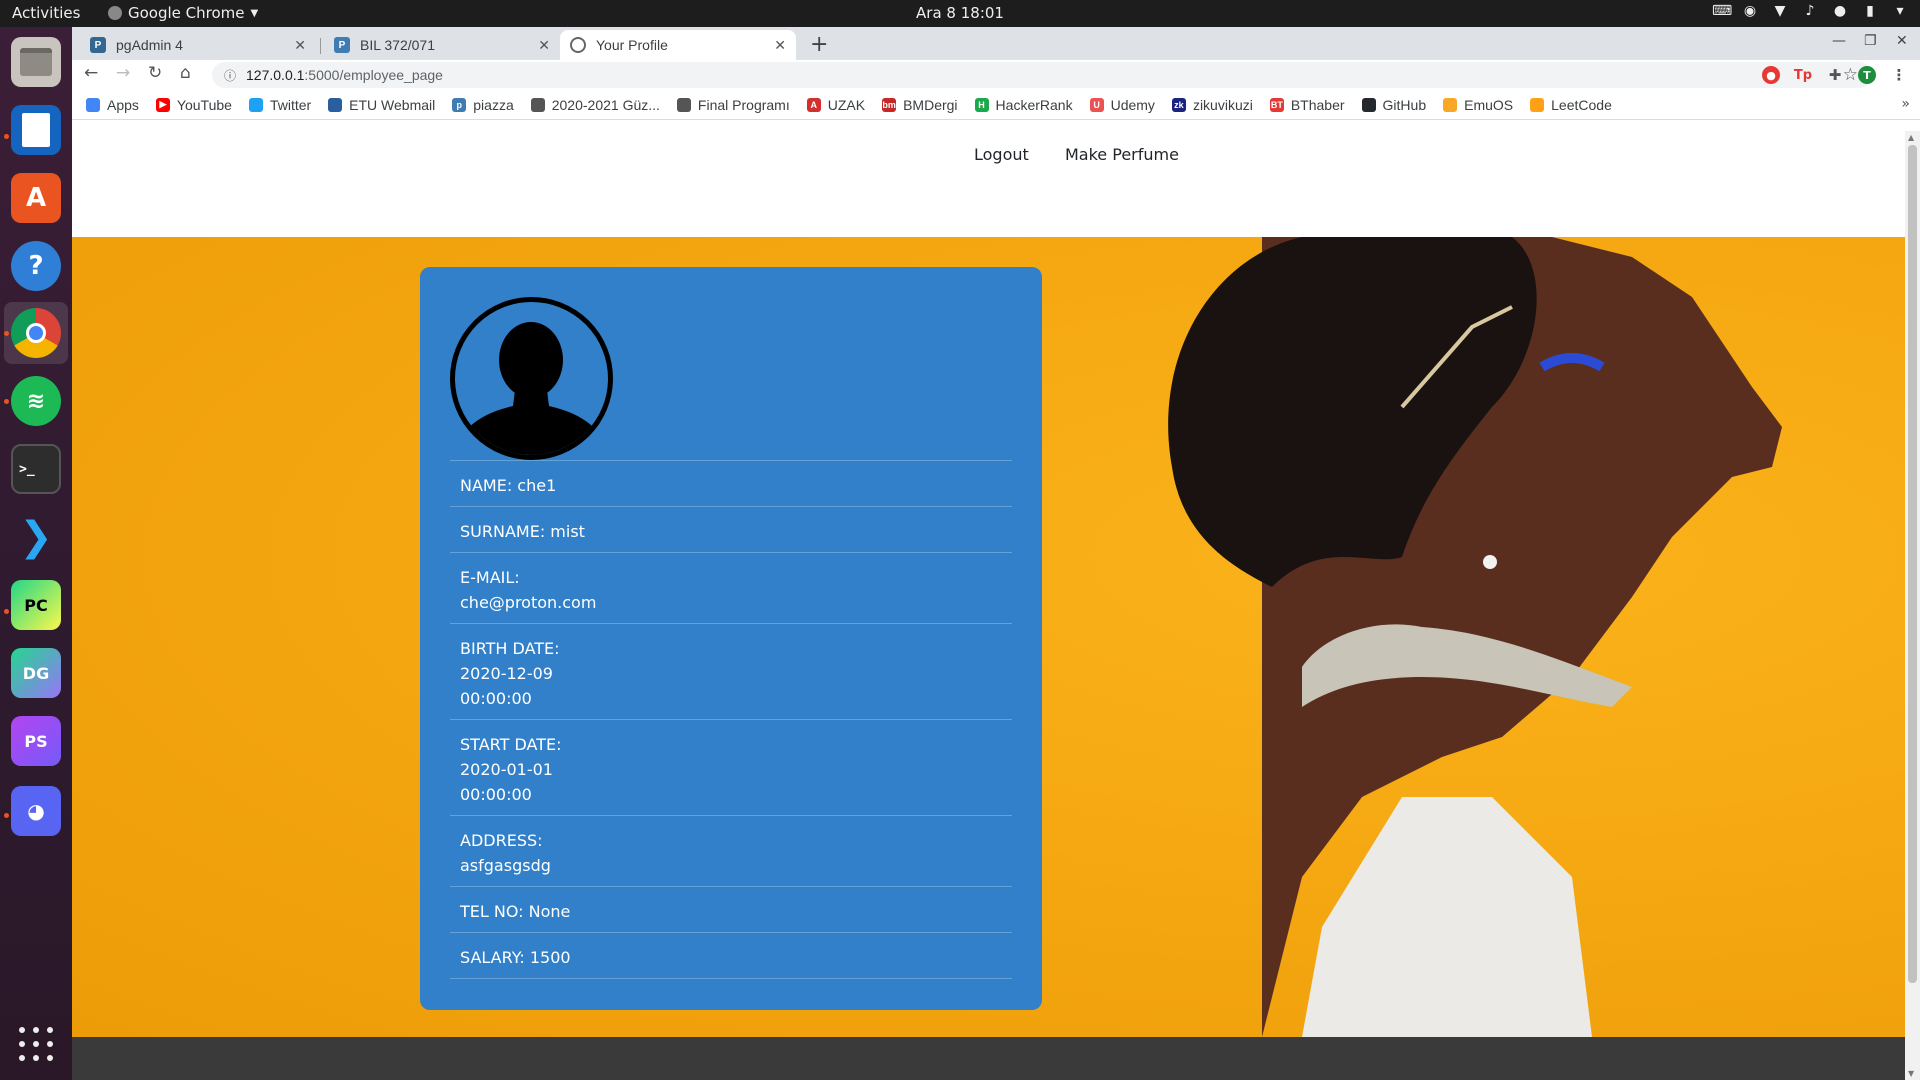 This screenshot has width=1920, height=1080. What do you see at coordinates (1902, 41) in the screenshot?
I see `close-window-icon: ✕` at bounding box center [1902, 41].